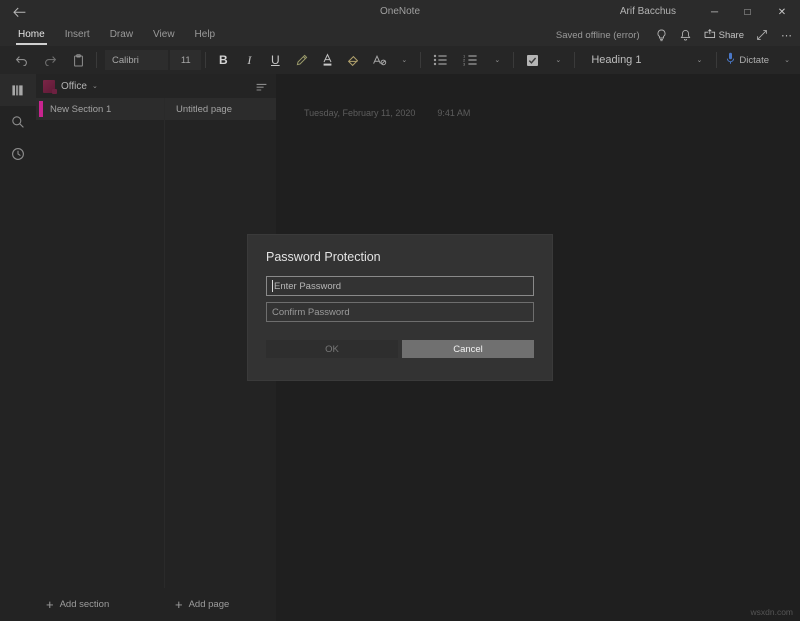  What do you see at coordinates (597, 35) in the screenshot?
I see `save-status-text: Saved offline (error)` at bounding box center [597, 35].